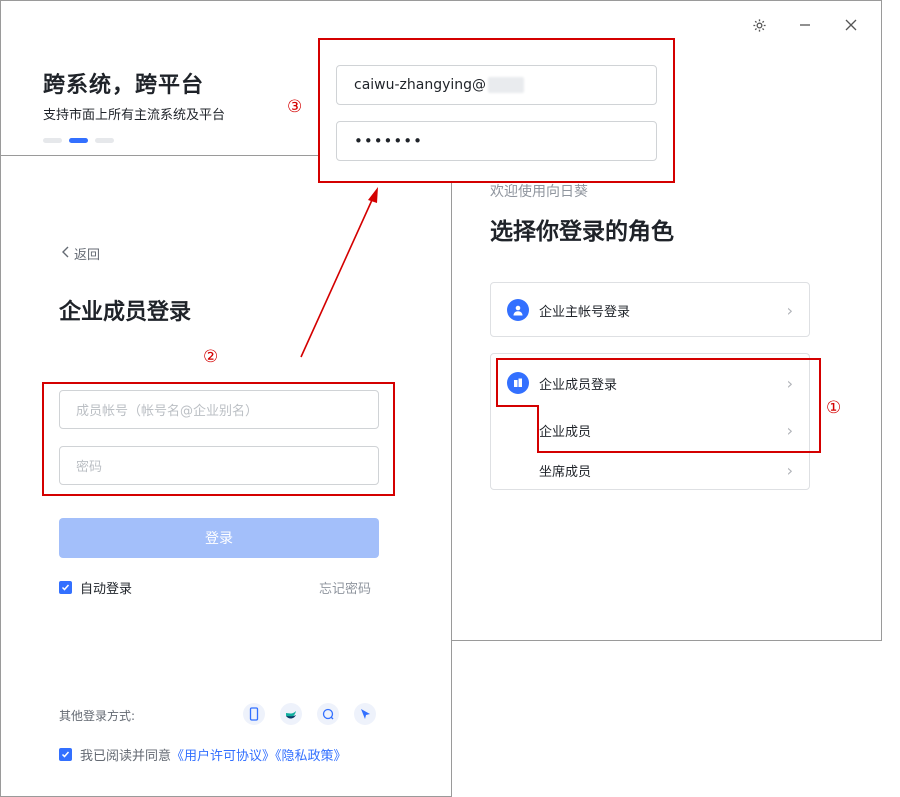  Describe the element at coordinates (65, 754) in the screenshot. I see `agreement-checkbox` at that location.